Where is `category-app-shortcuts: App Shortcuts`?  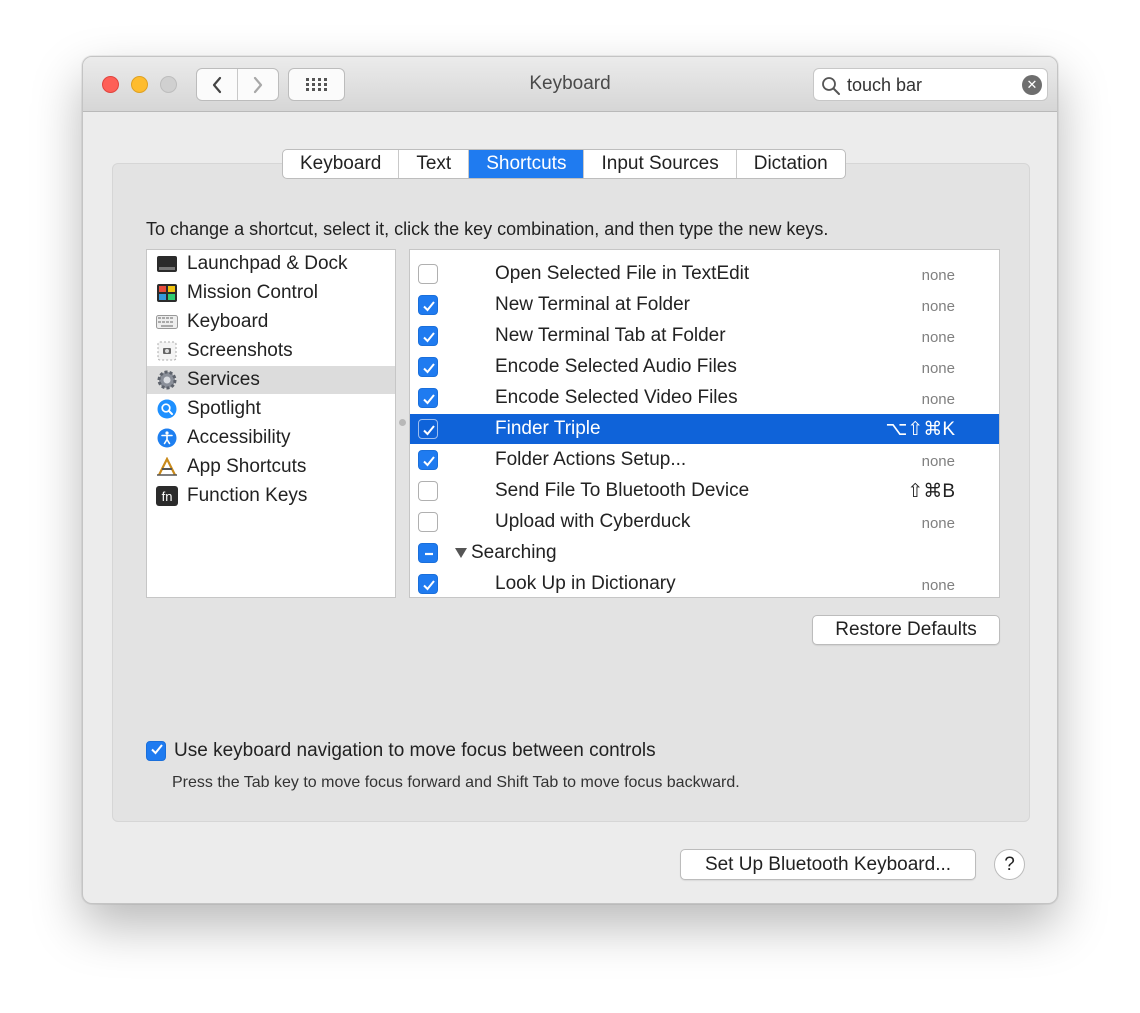
category-app-shortcuts: App Shortcuts is located at coordinates (271, 467).